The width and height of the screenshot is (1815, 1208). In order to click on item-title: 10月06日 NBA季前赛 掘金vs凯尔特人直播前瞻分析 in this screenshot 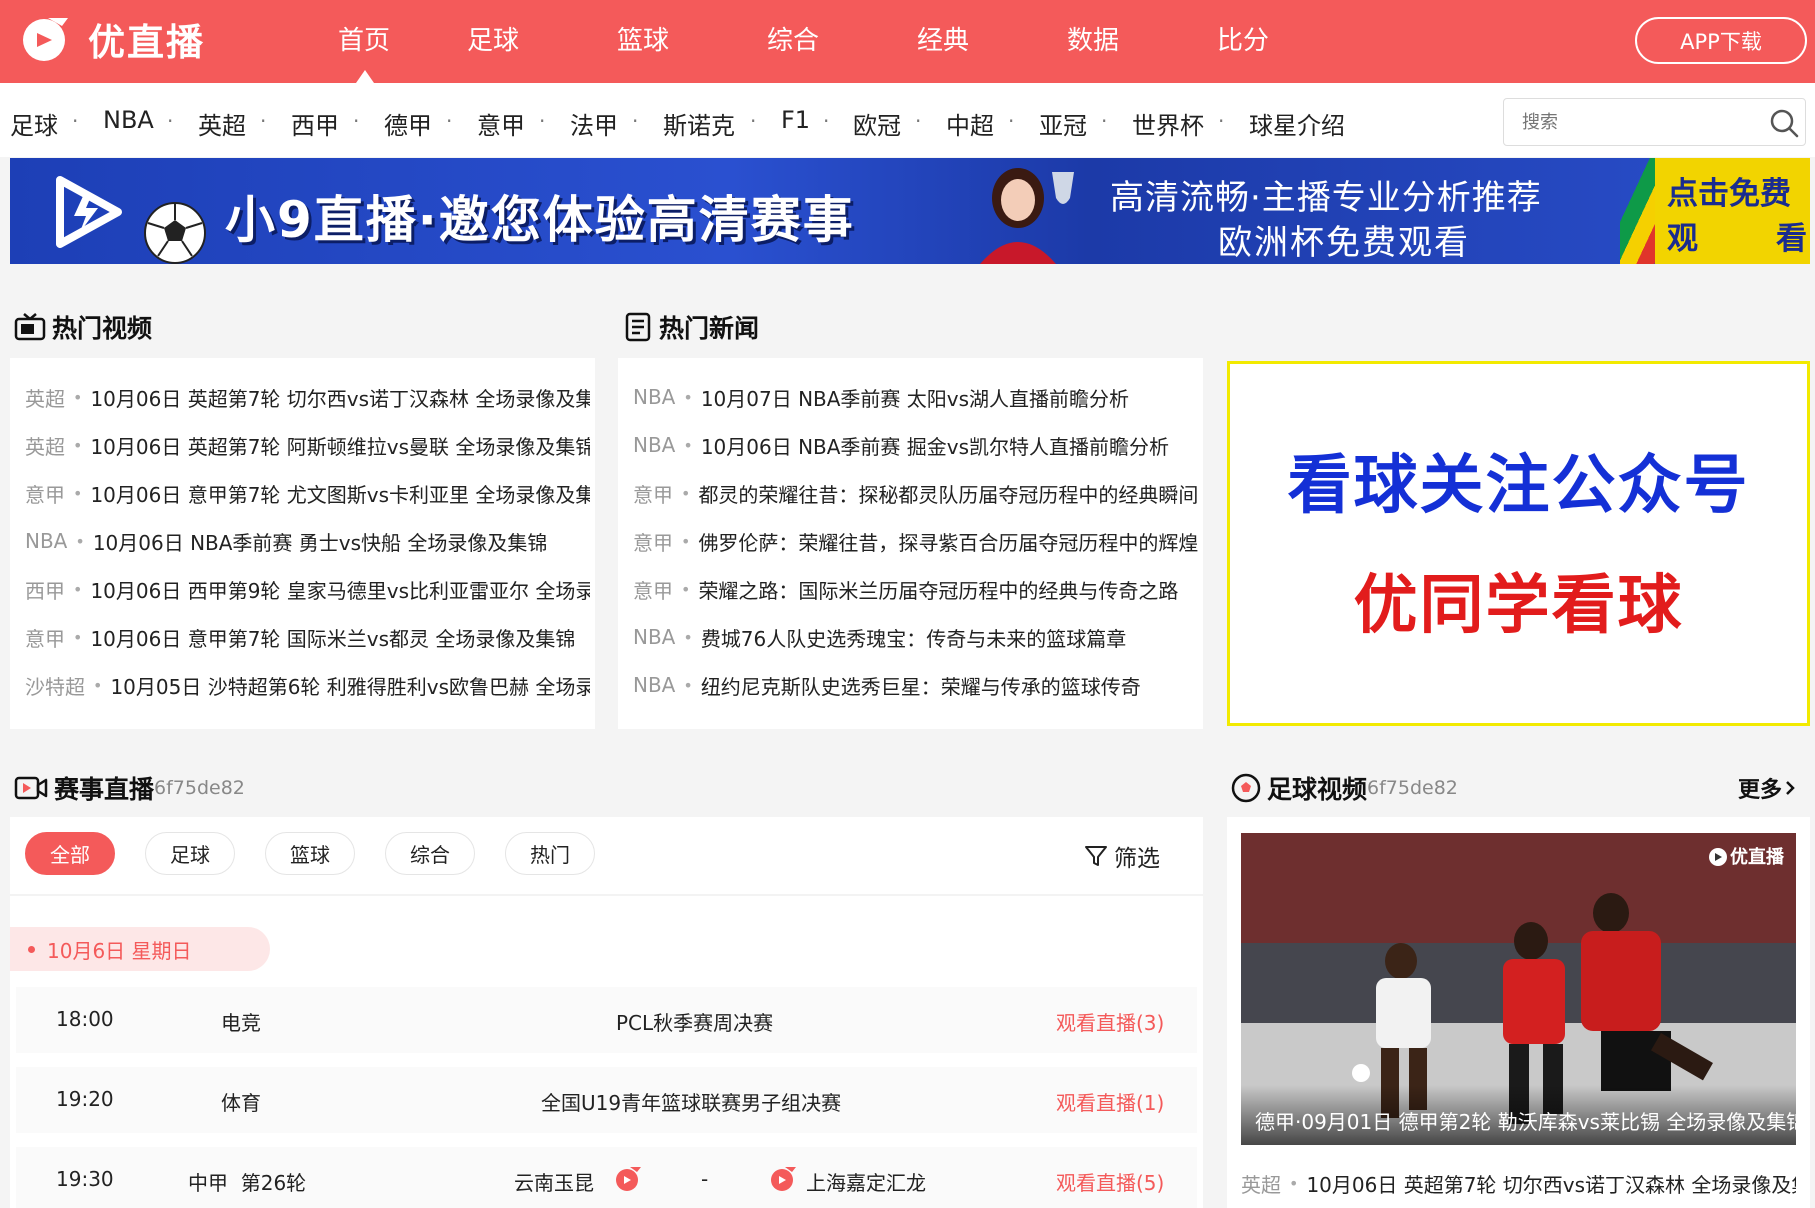, I will do `click(935, 446)`.